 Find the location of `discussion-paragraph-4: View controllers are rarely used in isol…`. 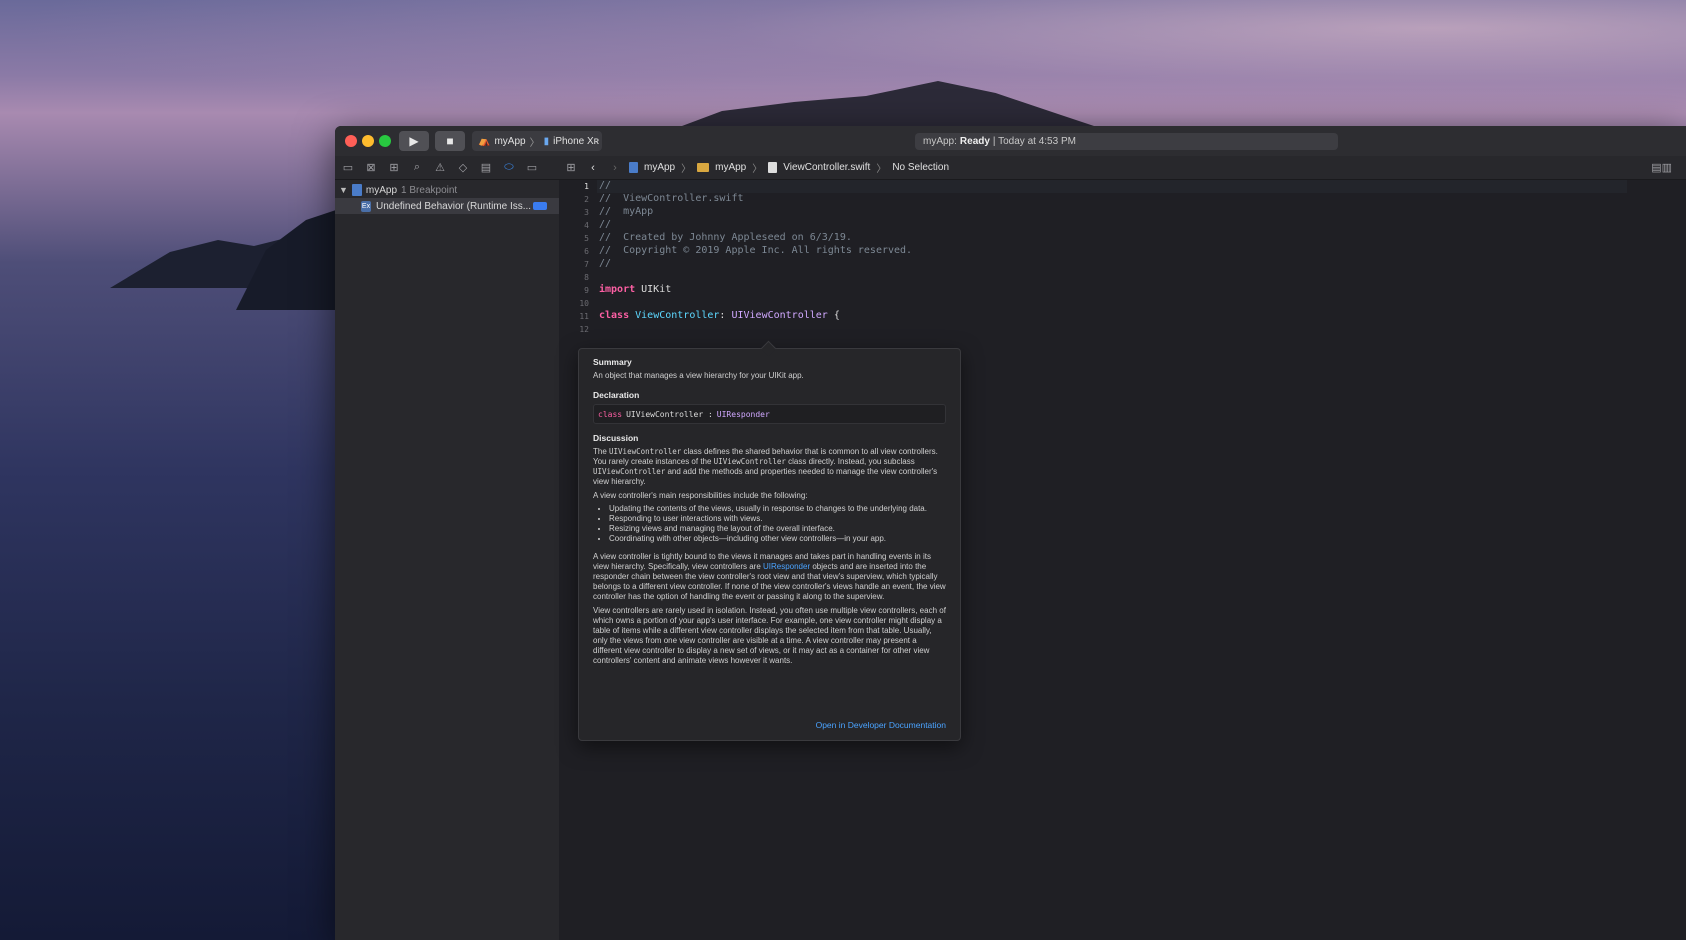

discussion-paragraph-4: View controllers are rarely used in isol… is located at coordinates (769, 635).